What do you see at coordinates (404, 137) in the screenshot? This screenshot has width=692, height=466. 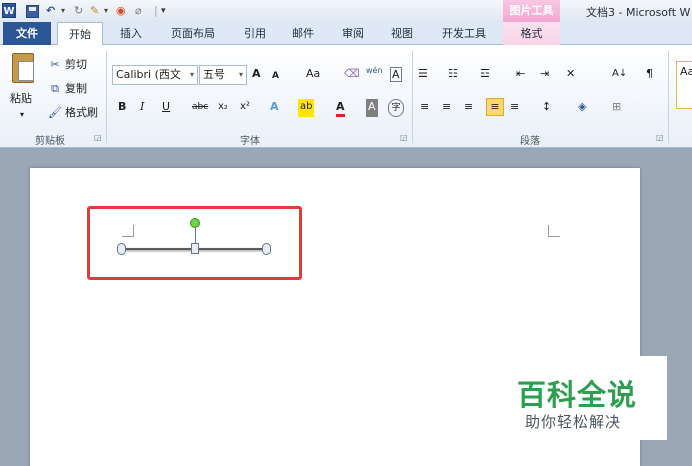 I see `font-launcher-icon: ◲` at bounding box center [404, 137].